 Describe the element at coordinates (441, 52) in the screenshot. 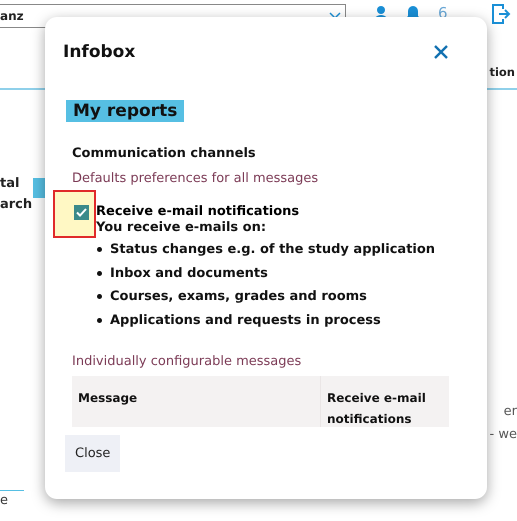

I see `close-icon` at that location.